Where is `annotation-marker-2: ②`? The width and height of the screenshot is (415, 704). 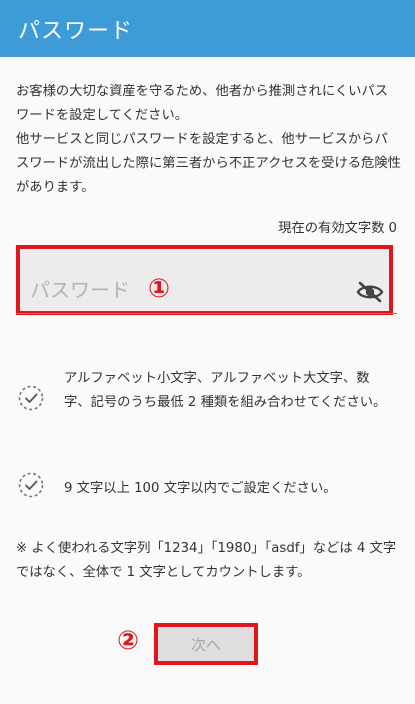 annotation-marker-2: ② is located at coordinates (128, 641).